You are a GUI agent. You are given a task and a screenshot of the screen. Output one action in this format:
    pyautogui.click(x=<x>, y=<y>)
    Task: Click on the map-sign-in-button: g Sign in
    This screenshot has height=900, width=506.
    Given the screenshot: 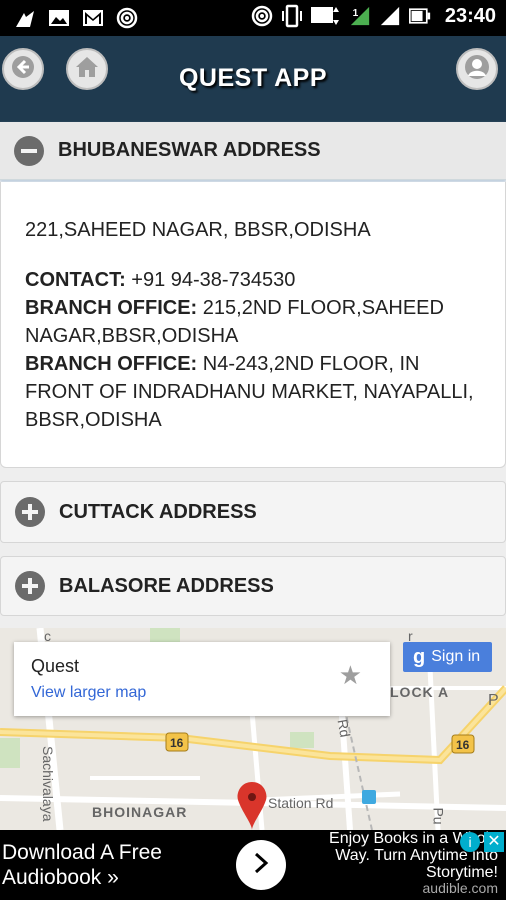 What is the action you would take?
    pyautogui.click(x=447, y=657)
    